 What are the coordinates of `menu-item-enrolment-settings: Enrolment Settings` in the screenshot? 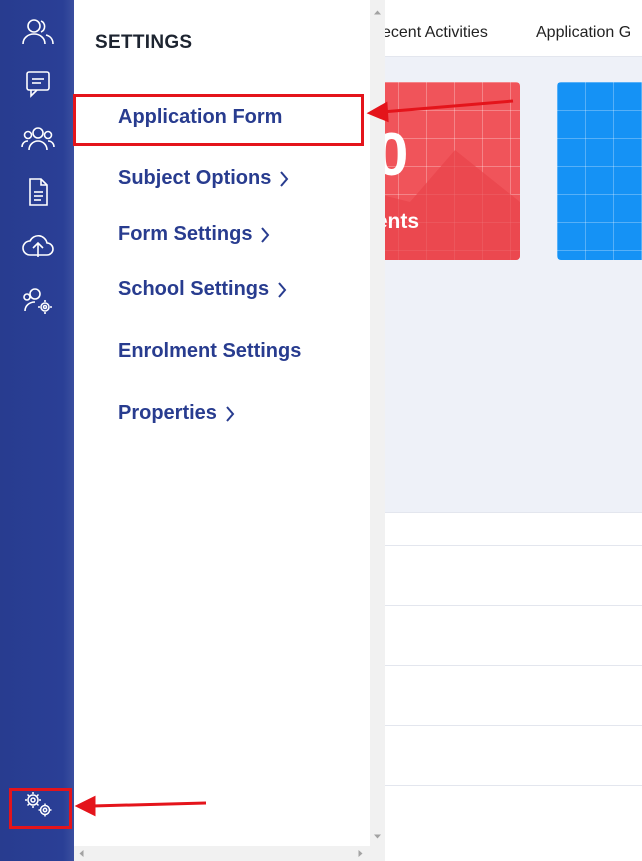 It's located at (209, 351).